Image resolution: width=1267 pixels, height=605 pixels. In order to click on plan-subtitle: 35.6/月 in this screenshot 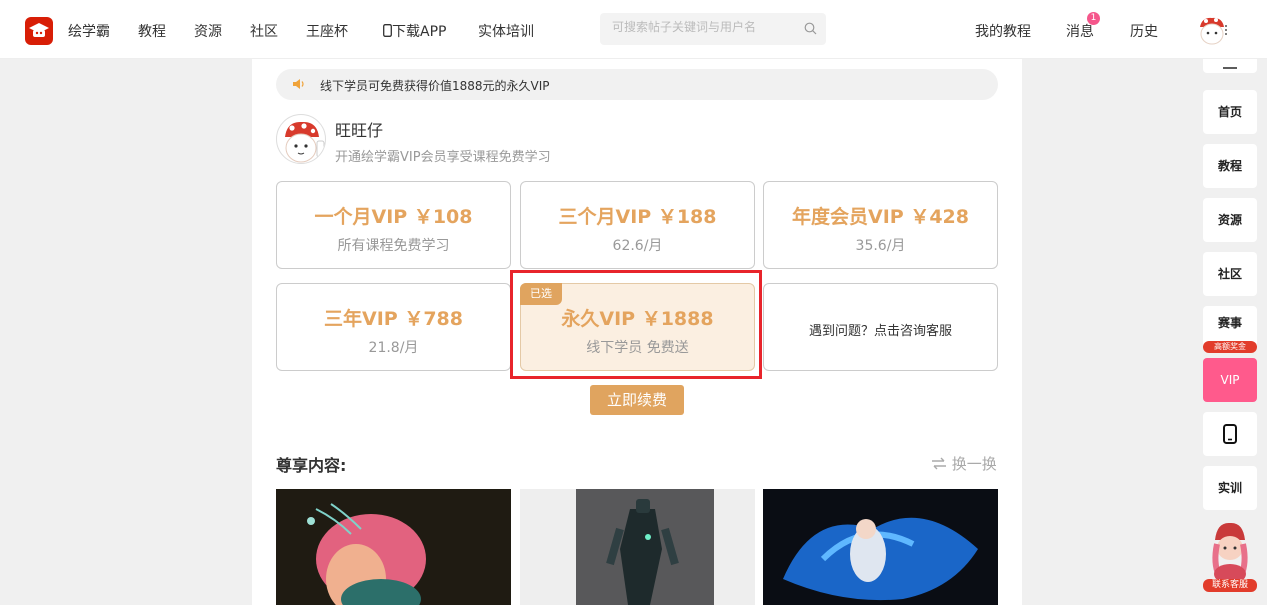, I will do `click(880, 246)`.